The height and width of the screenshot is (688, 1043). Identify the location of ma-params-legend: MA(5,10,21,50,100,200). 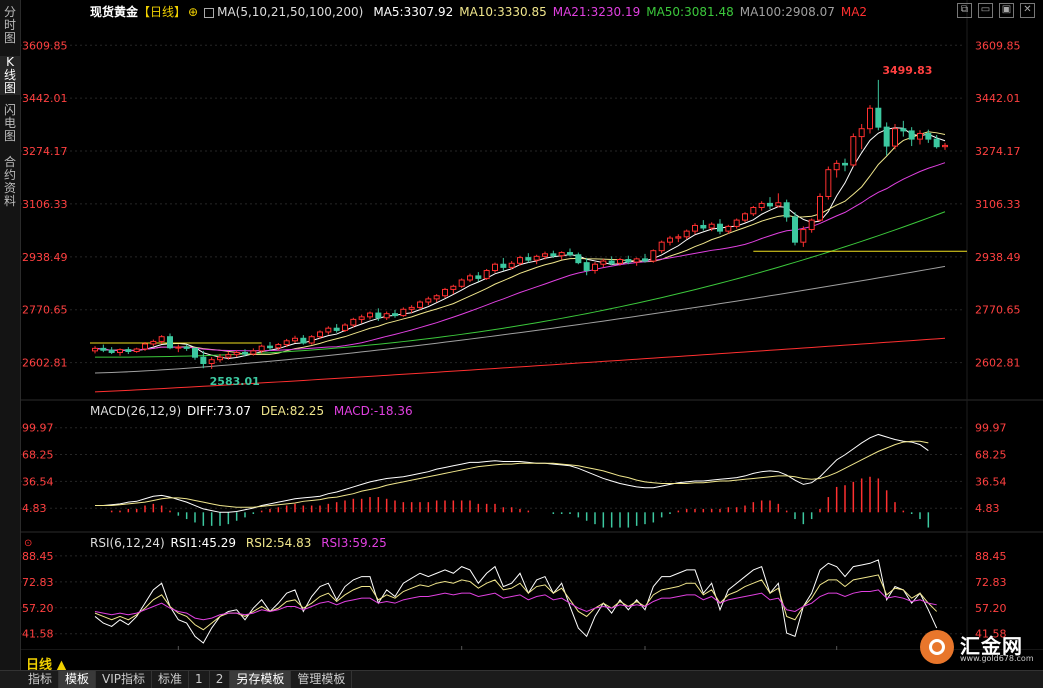
(285, 12).